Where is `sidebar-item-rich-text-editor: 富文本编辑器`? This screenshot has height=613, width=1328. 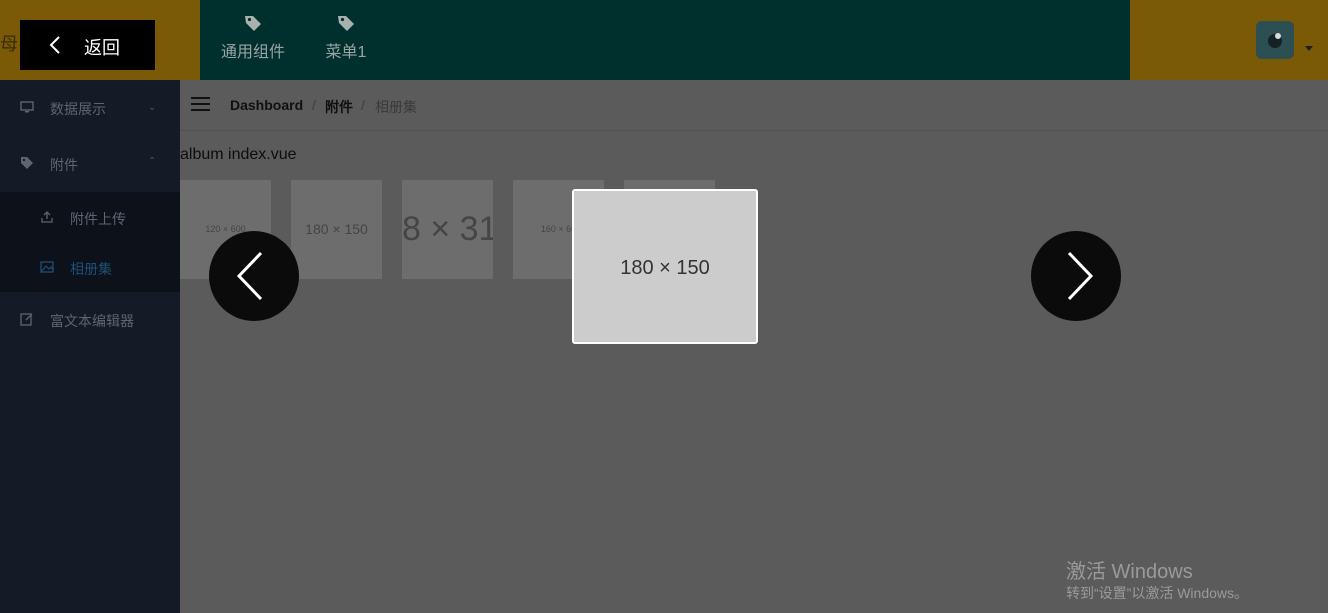 sidebar-item-rich-text-editor: 富文本编辑器 is located at coordinates (90, 320).